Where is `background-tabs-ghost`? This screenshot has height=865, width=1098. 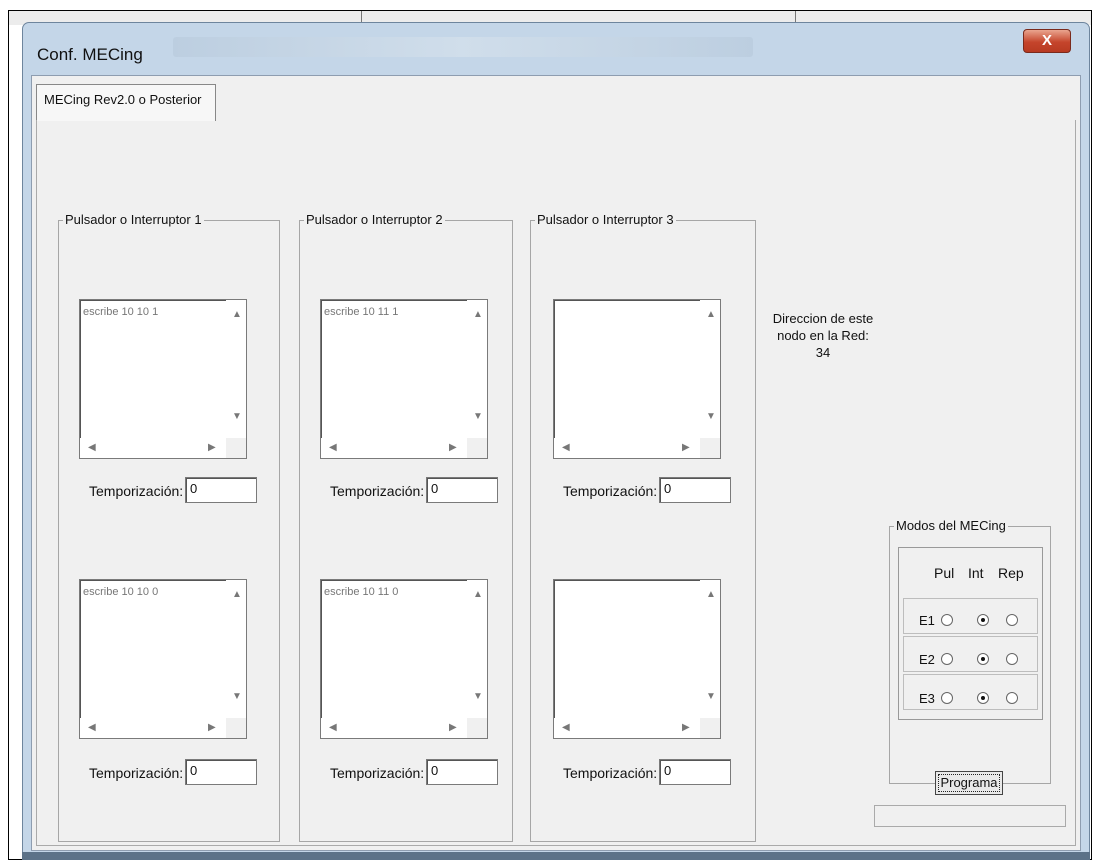 background-tabs-ghost is located at coordinates (463, 47).